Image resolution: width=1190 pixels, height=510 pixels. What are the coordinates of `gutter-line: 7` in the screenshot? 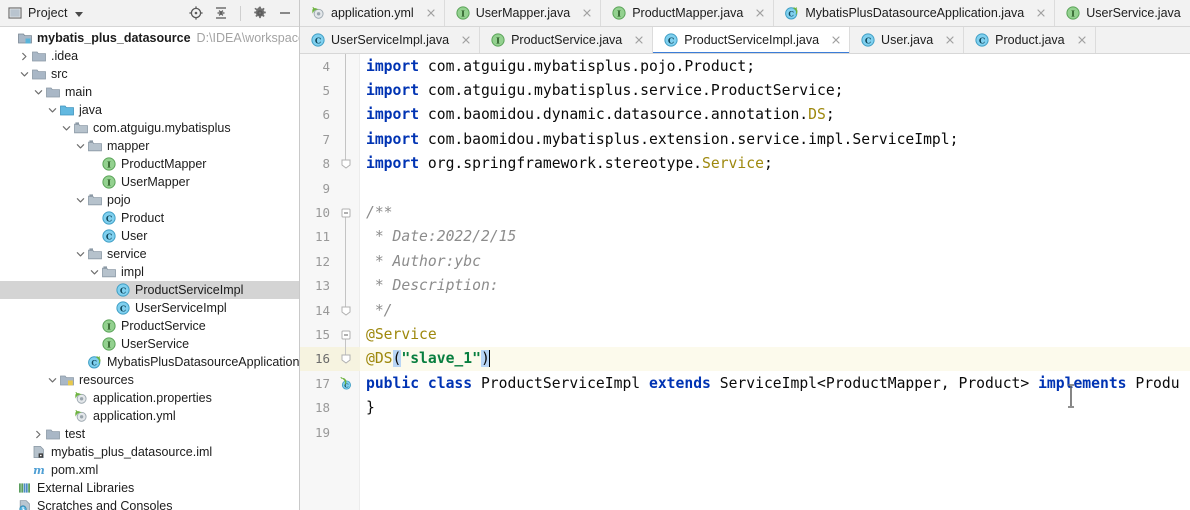 It's located at (330, 139).